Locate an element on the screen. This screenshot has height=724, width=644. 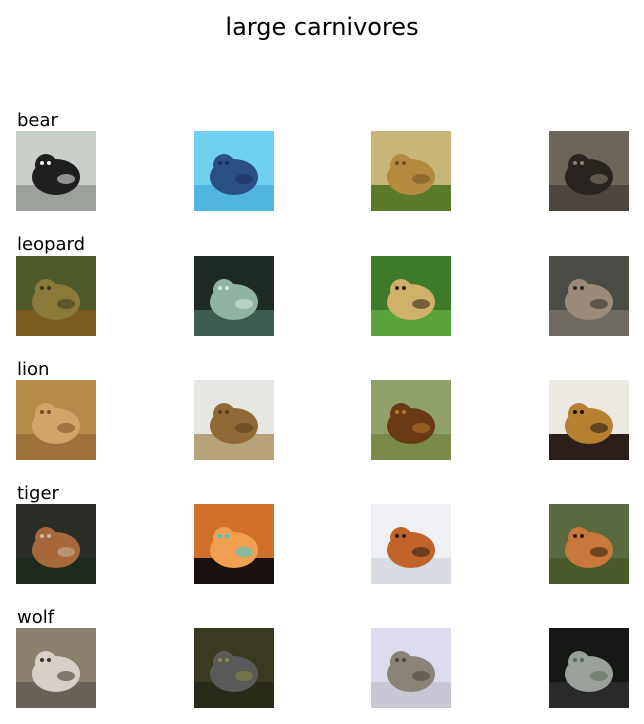
figure-title: large carnivores is located at coordinates (322, 27).